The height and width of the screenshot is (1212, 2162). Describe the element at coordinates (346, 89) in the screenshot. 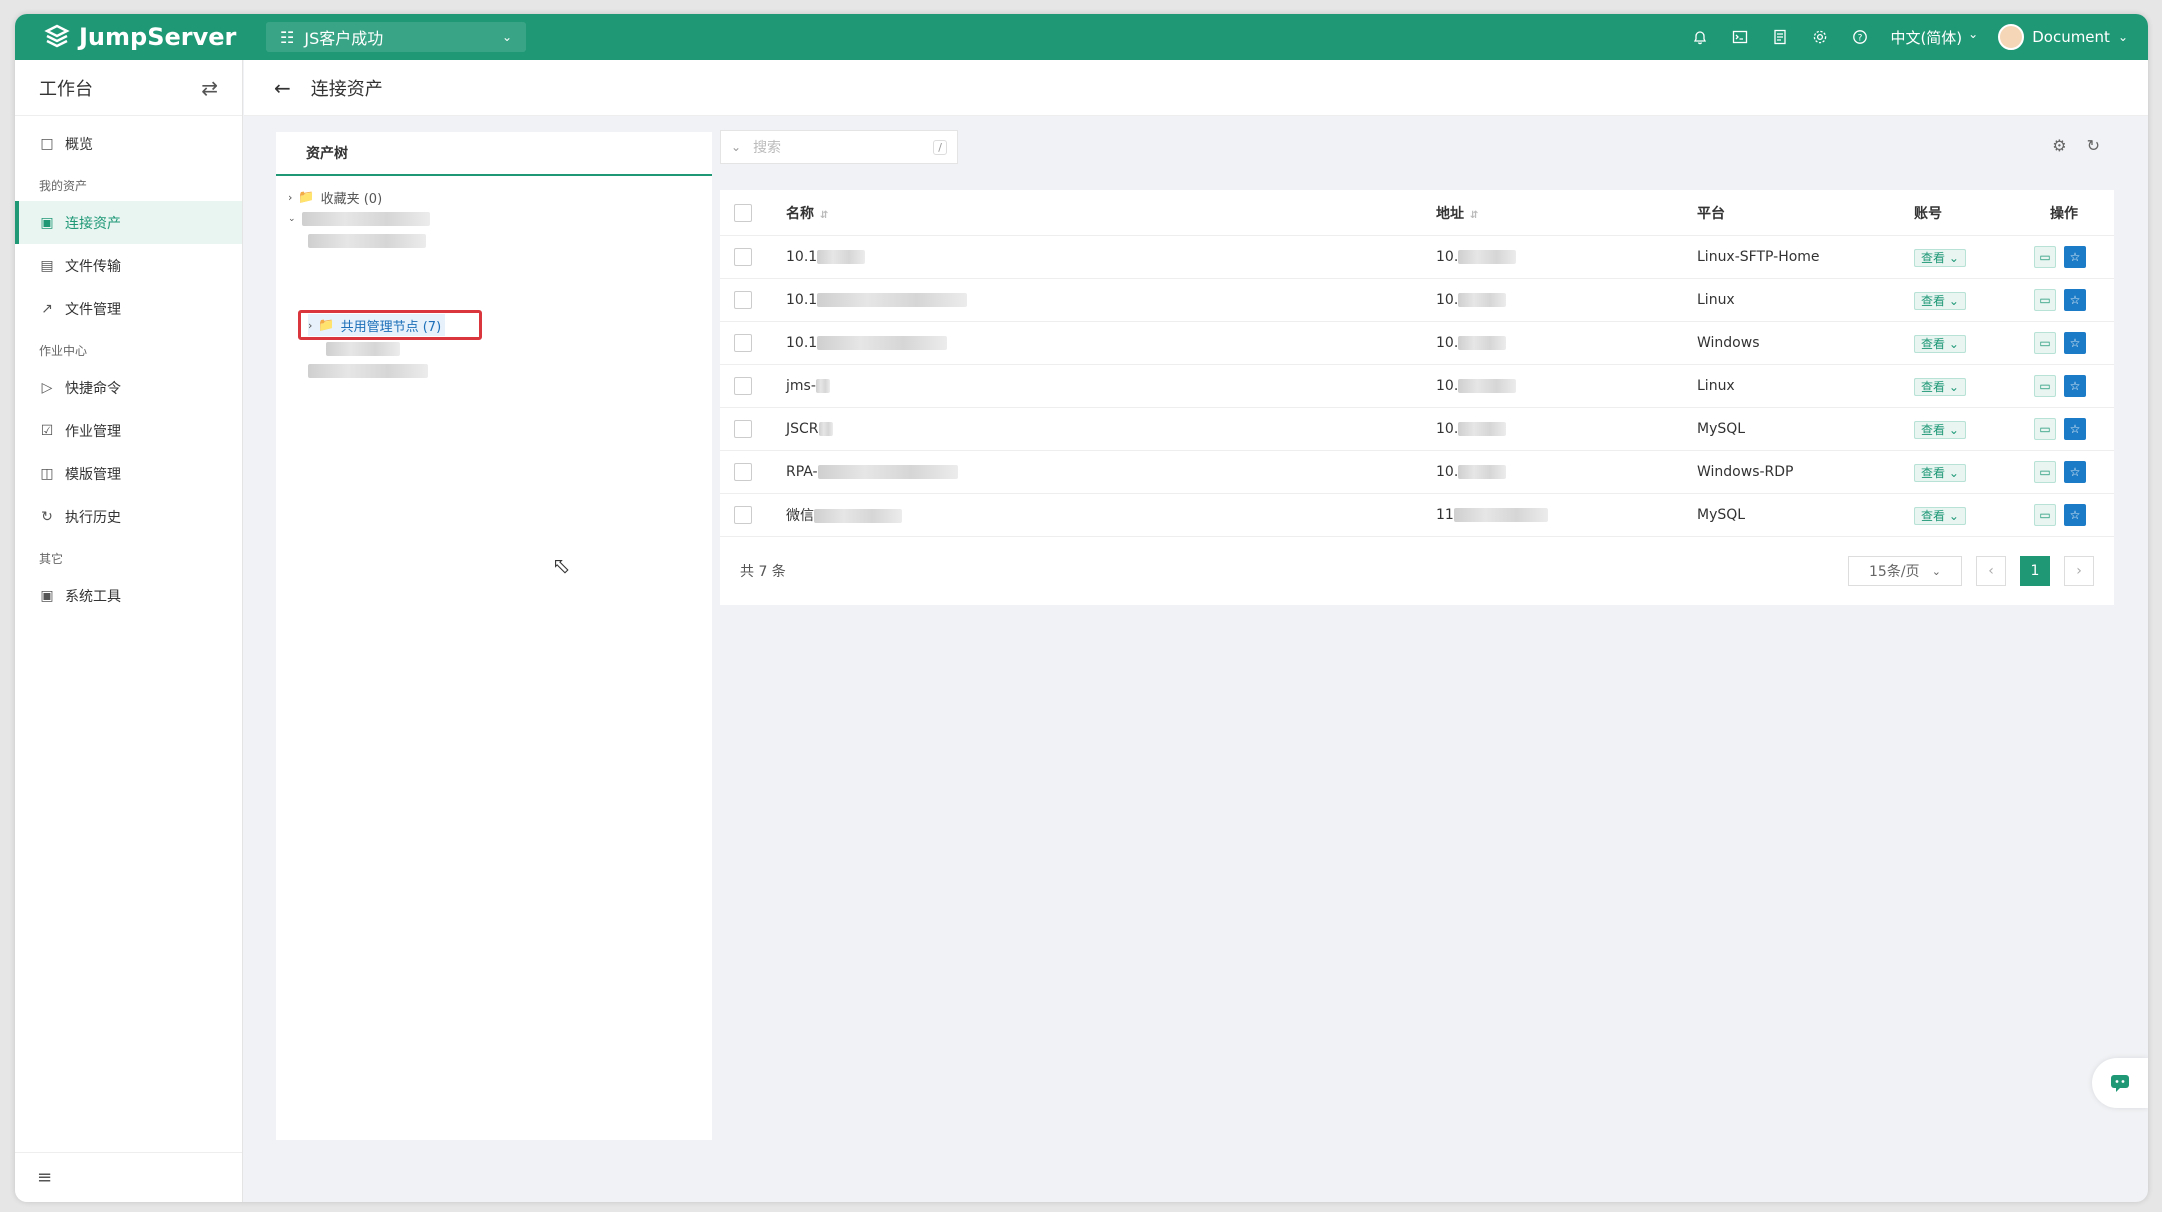

I see `page-title: 连接资产` at that location.